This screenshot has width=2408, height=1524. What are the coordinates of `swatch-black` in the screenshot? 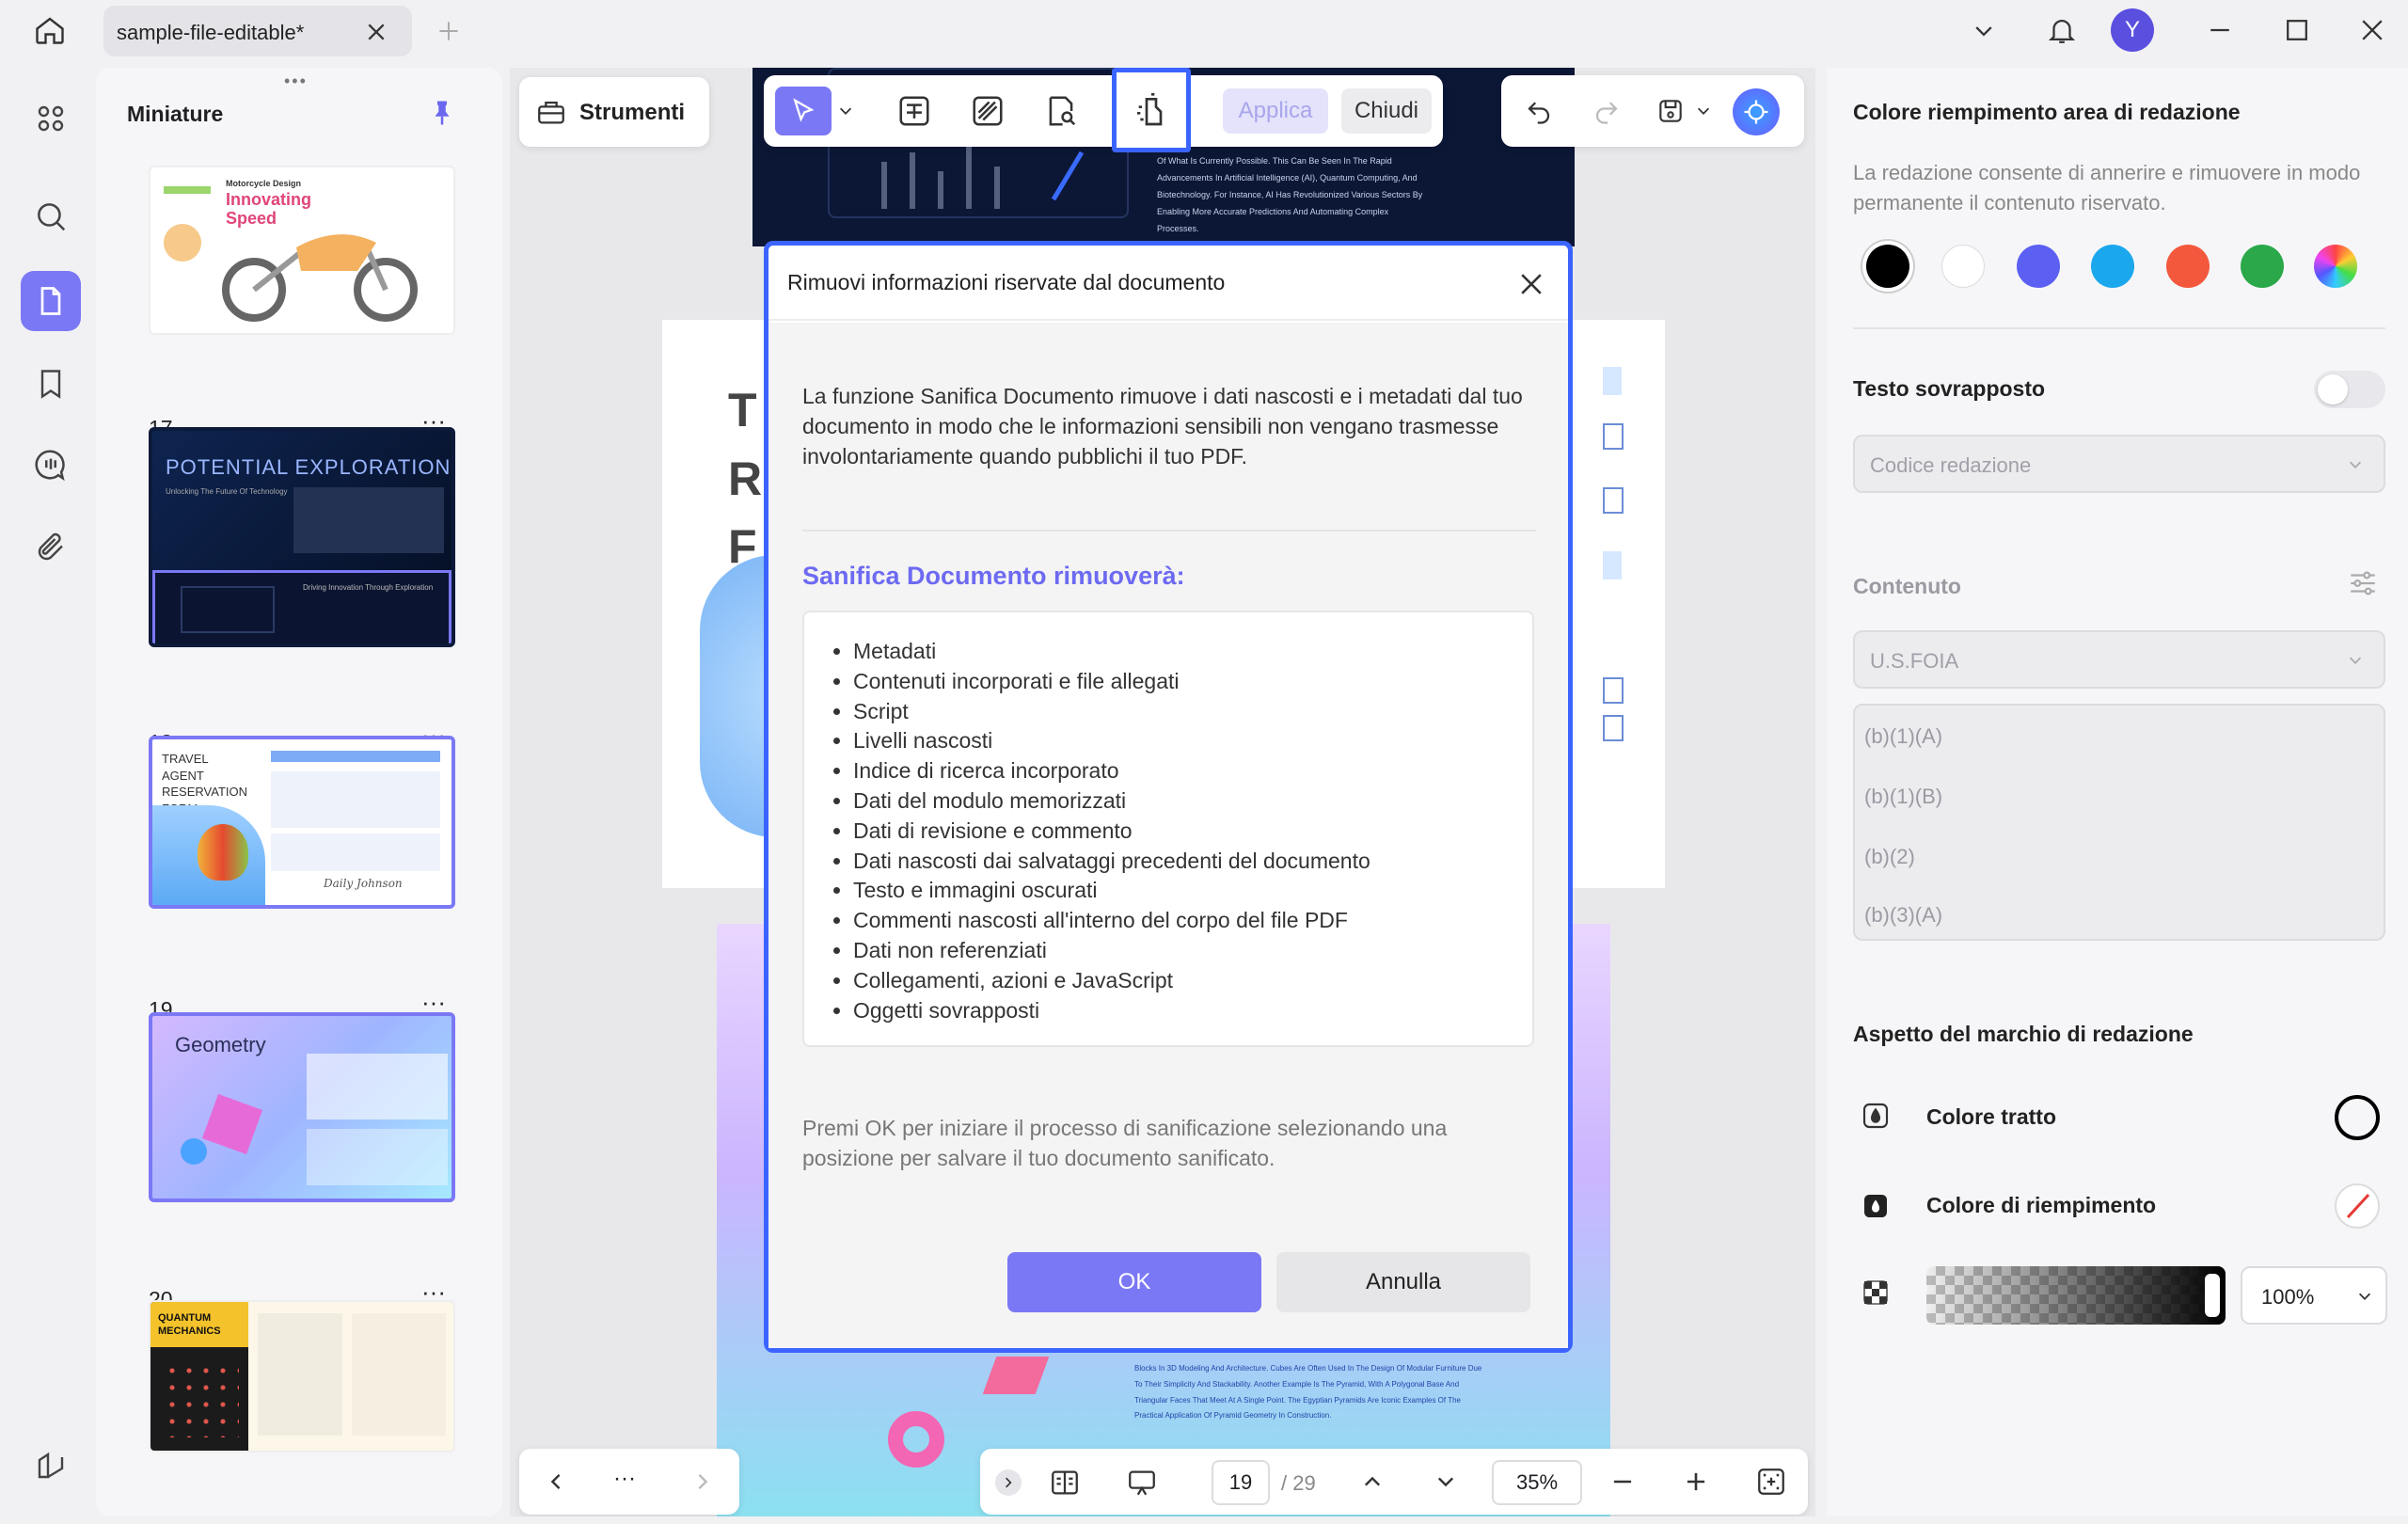 It's located at (1888, 267).